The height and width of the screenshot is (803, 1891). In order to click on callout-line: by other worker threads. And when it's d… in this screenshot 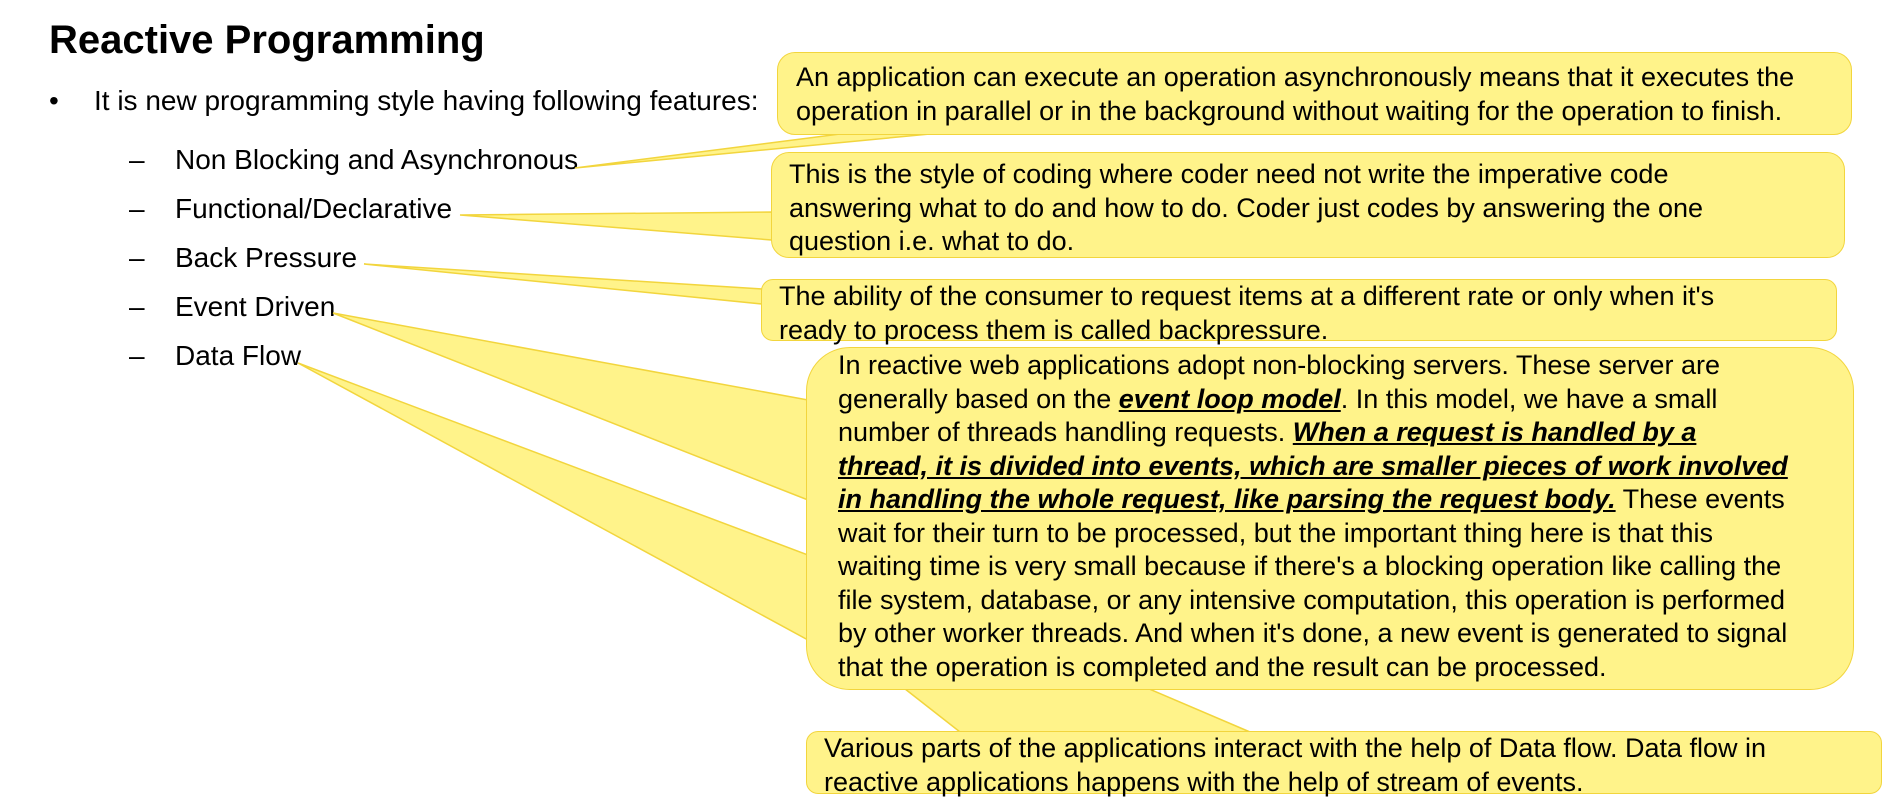, I will do `click(1313, 633)`.